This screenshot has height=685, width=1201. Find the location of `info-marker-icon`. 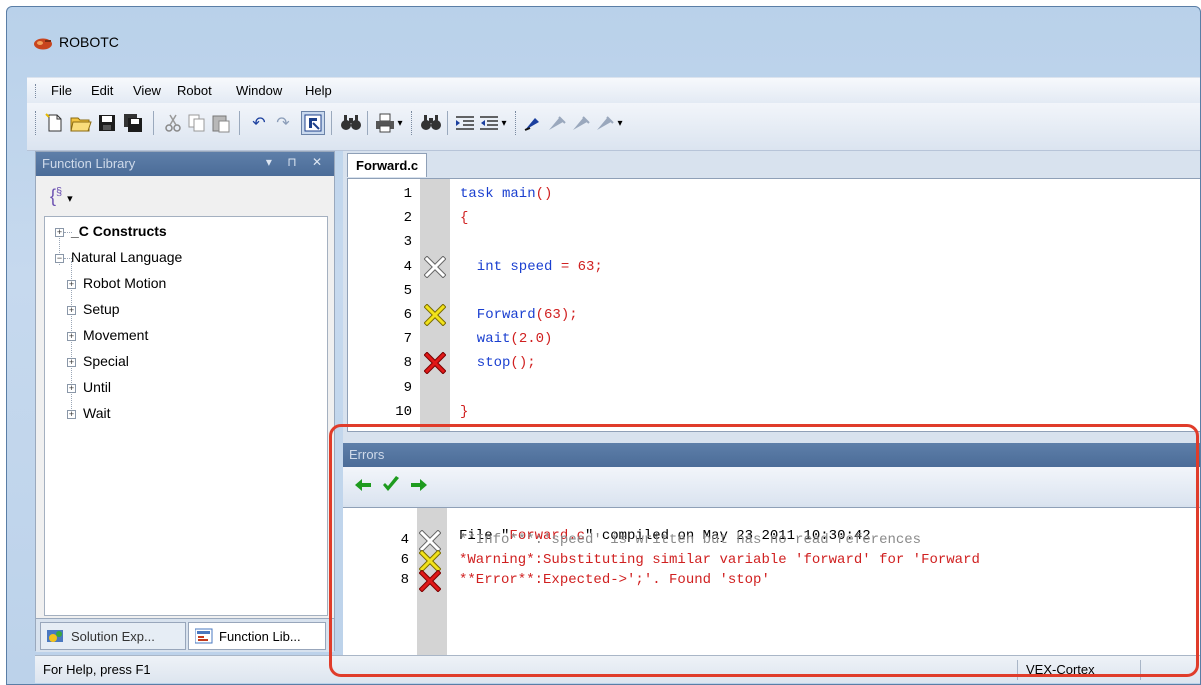

info-marker-icon is located at coordinates (435, 267).